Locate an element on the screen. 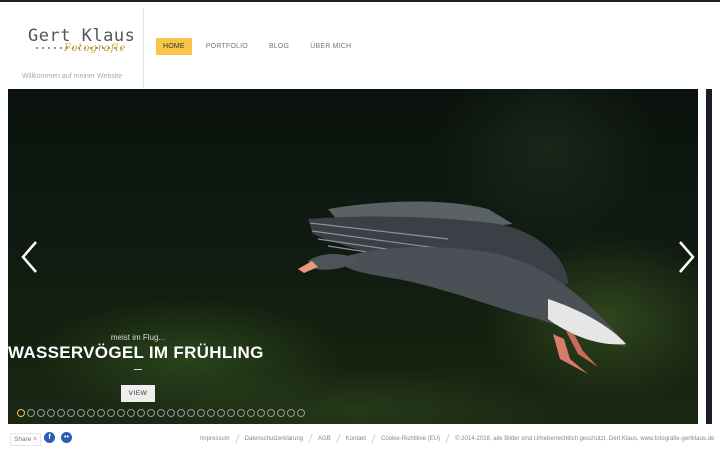  facebook-icon: f is located at coordinates (49, 437).